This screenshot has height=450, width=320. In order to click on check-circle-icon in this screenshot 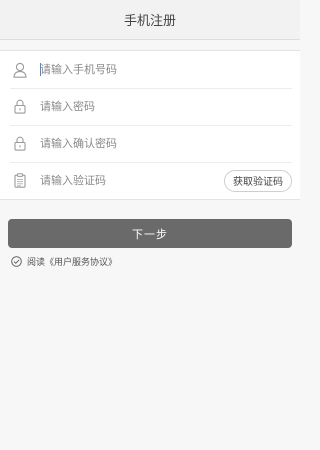, I will do `click(16, 261)`.